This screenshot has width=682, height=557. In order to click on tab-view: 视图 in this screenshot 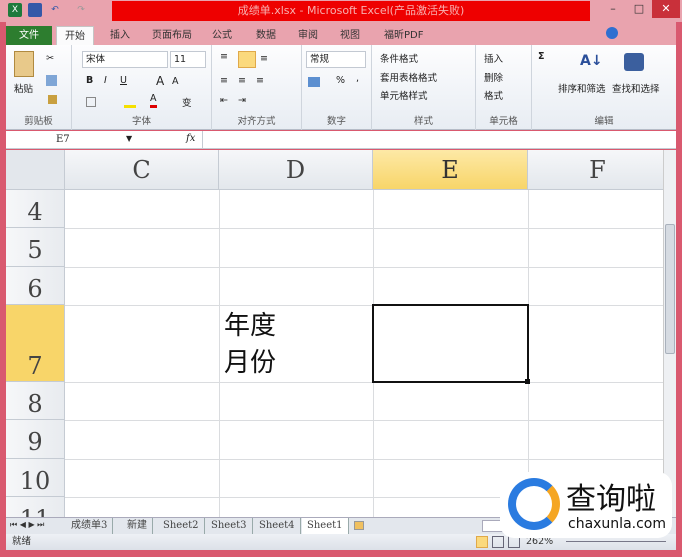, I will do `click(350, 36)`.